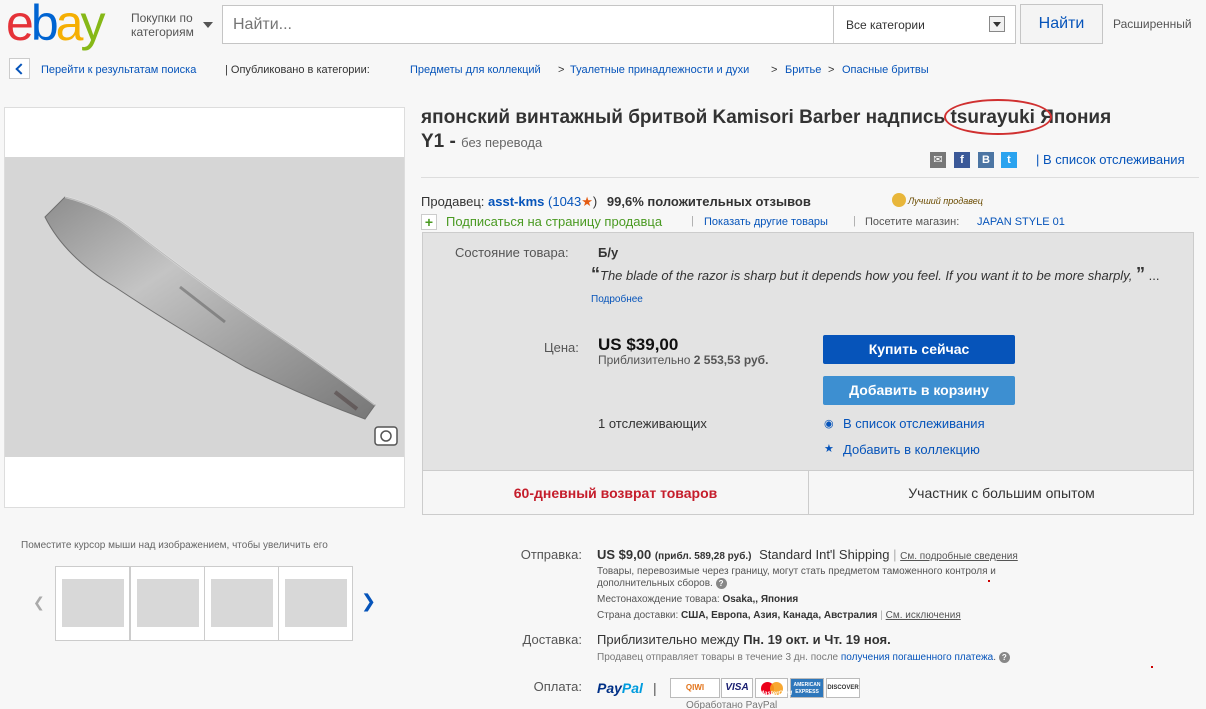 The image size is (1206, 709). I want to click on shop-by-category-line1: Покупки по, so click(162, 18).